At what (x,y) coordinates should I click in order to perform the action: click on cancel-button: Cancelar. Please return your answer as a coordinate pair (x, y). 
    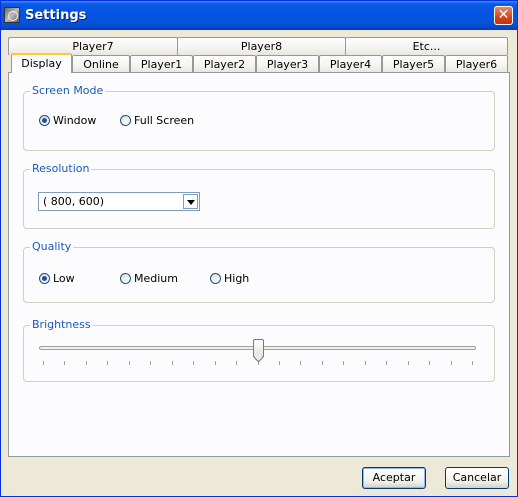
    Looking at the image, I should click on (477, 478).